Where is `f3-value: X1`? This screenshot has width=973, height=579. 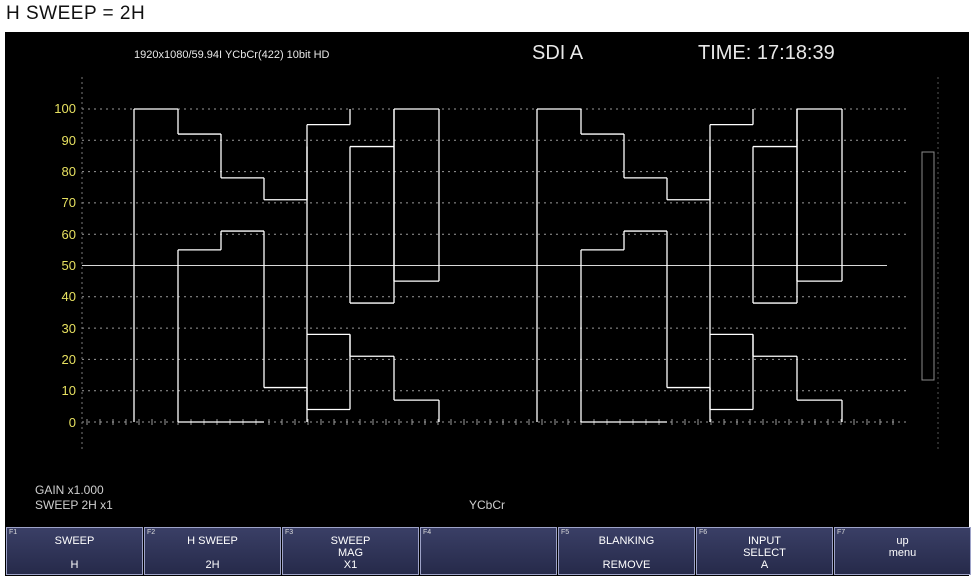 f3-value: X1 is located at coordinates (350, 565).